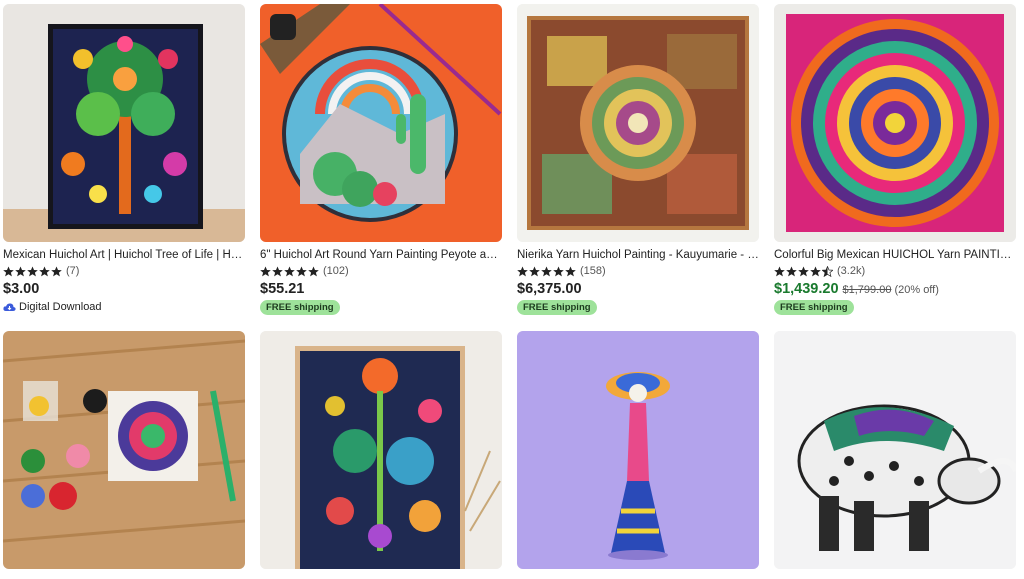 This screenshot has width=1024, height=579. What do you see at coordinates (381, 289) in the screenshot?
I see `price-row: $55.21` at bounding box center [381, 289].